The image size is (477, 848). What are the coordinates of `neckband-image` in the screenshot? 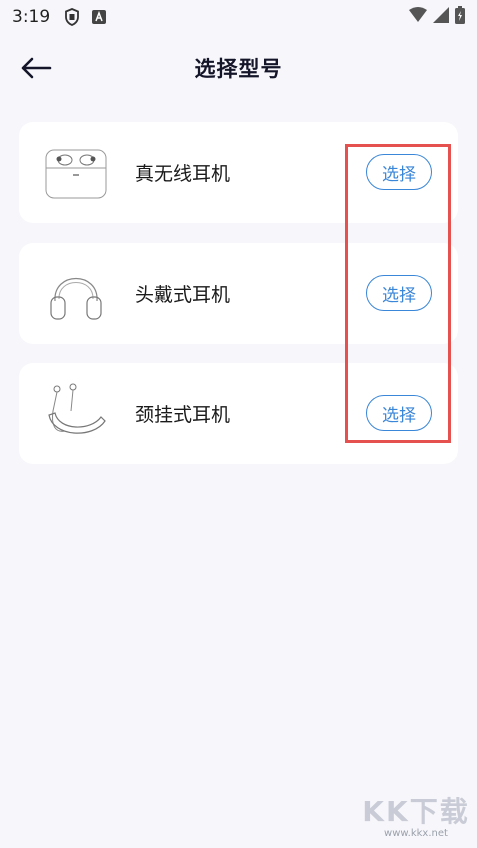 It's located at (76, 413).